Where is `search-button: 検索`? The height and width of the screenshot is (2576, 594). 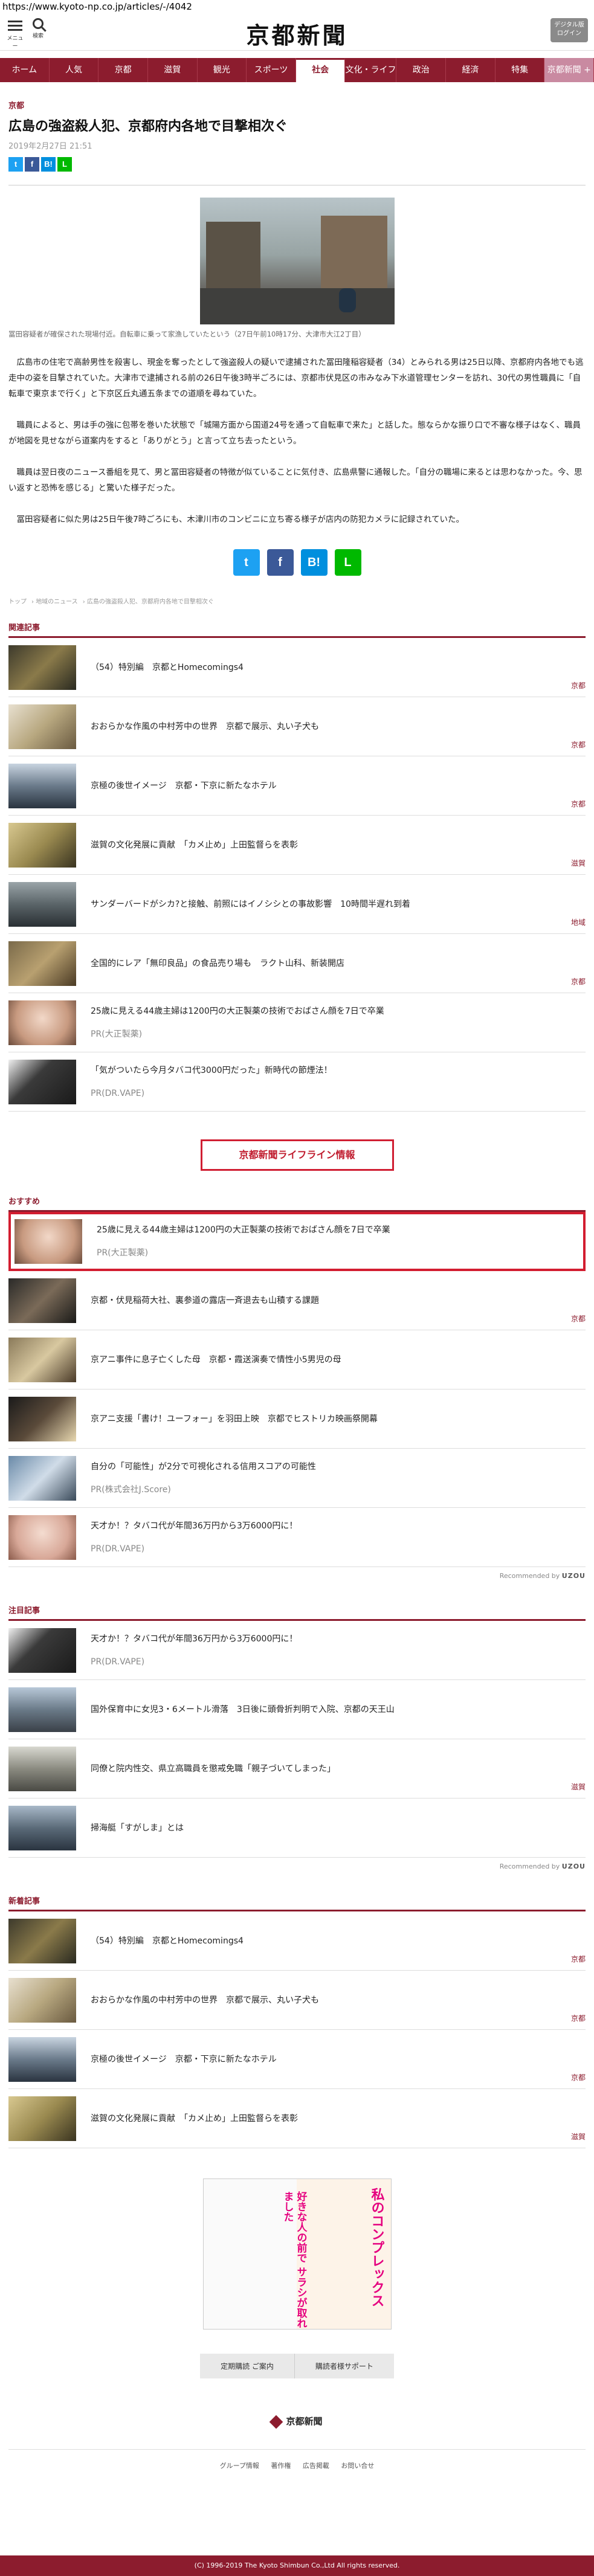
search-button: 検索 is located at coordinates (38, 28).